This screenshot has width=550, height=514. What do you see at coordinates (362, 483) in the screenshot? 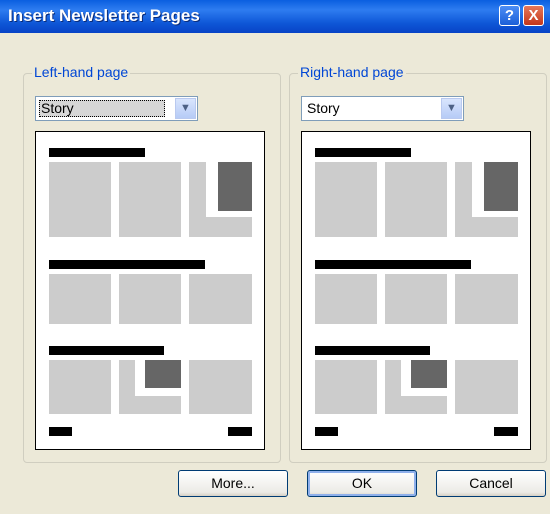
I see `ok-button: OK` at bounding box center [362, 483].